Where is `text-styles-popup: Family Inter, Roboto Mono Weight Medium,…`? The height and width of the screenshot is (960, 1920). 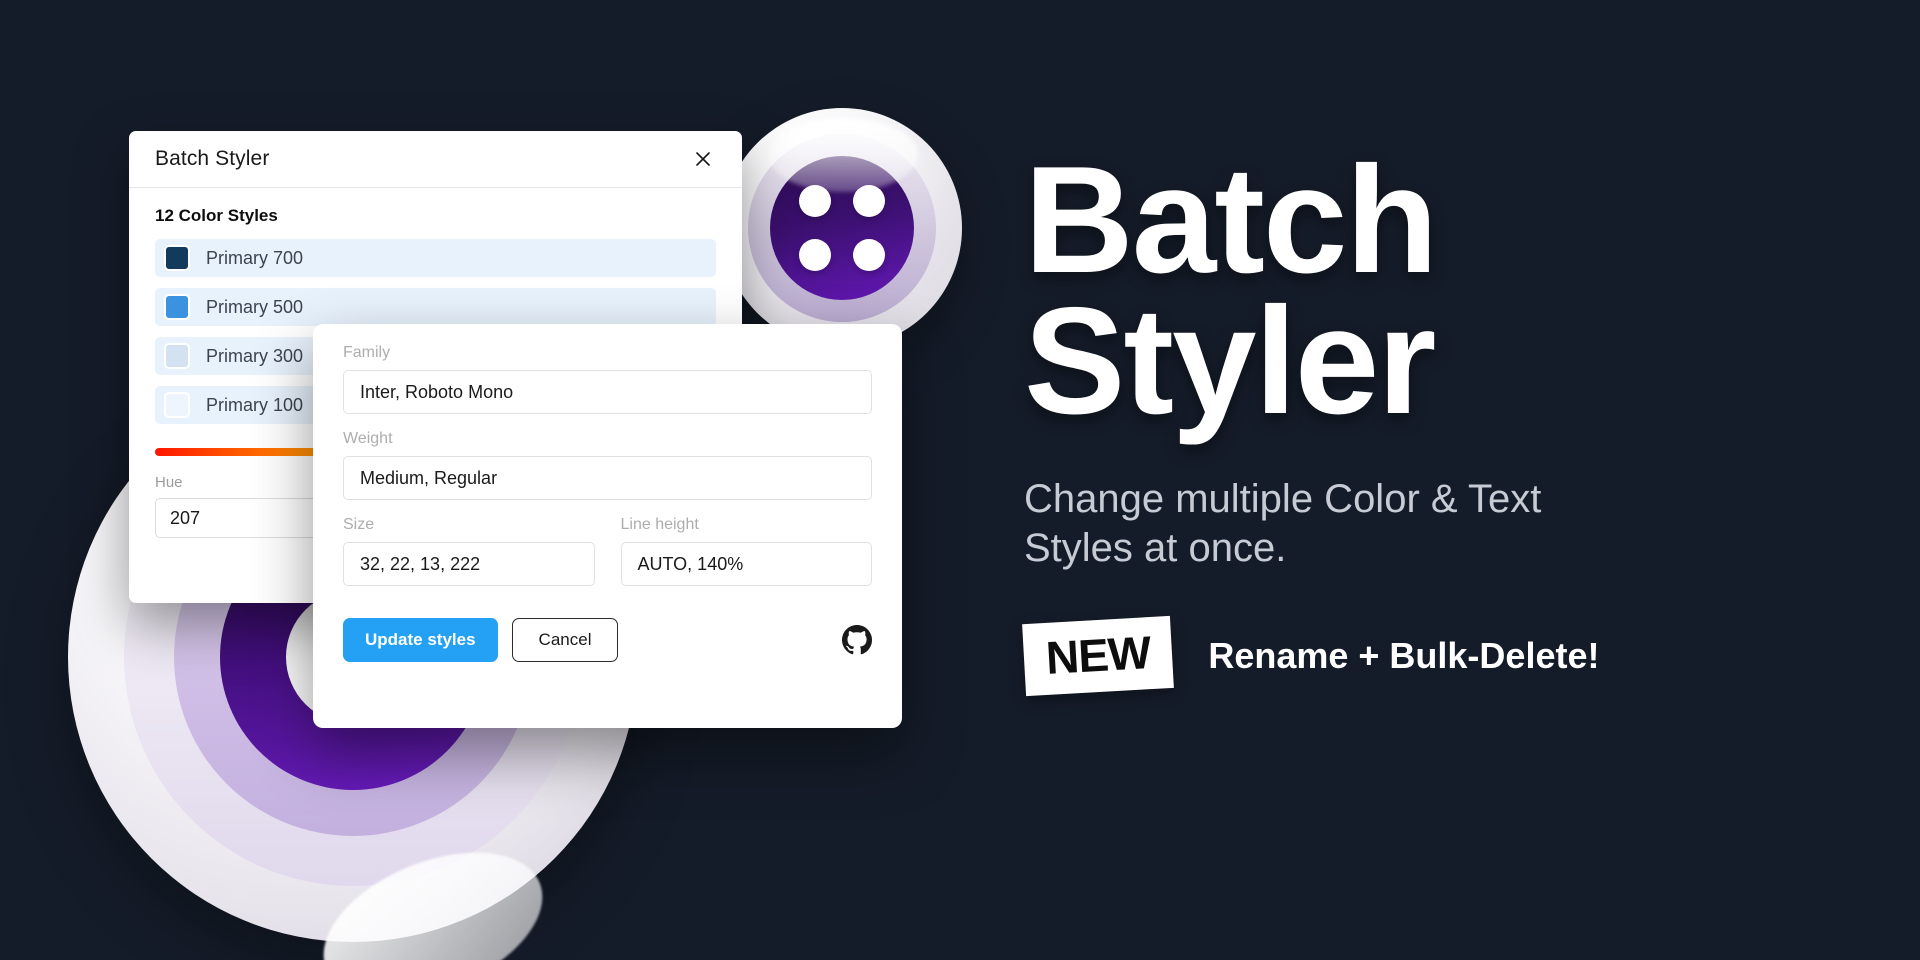
text-styles-popup: Family Inter, Roboto Mono Weight Medium,… is located at coordinates (607, 526).